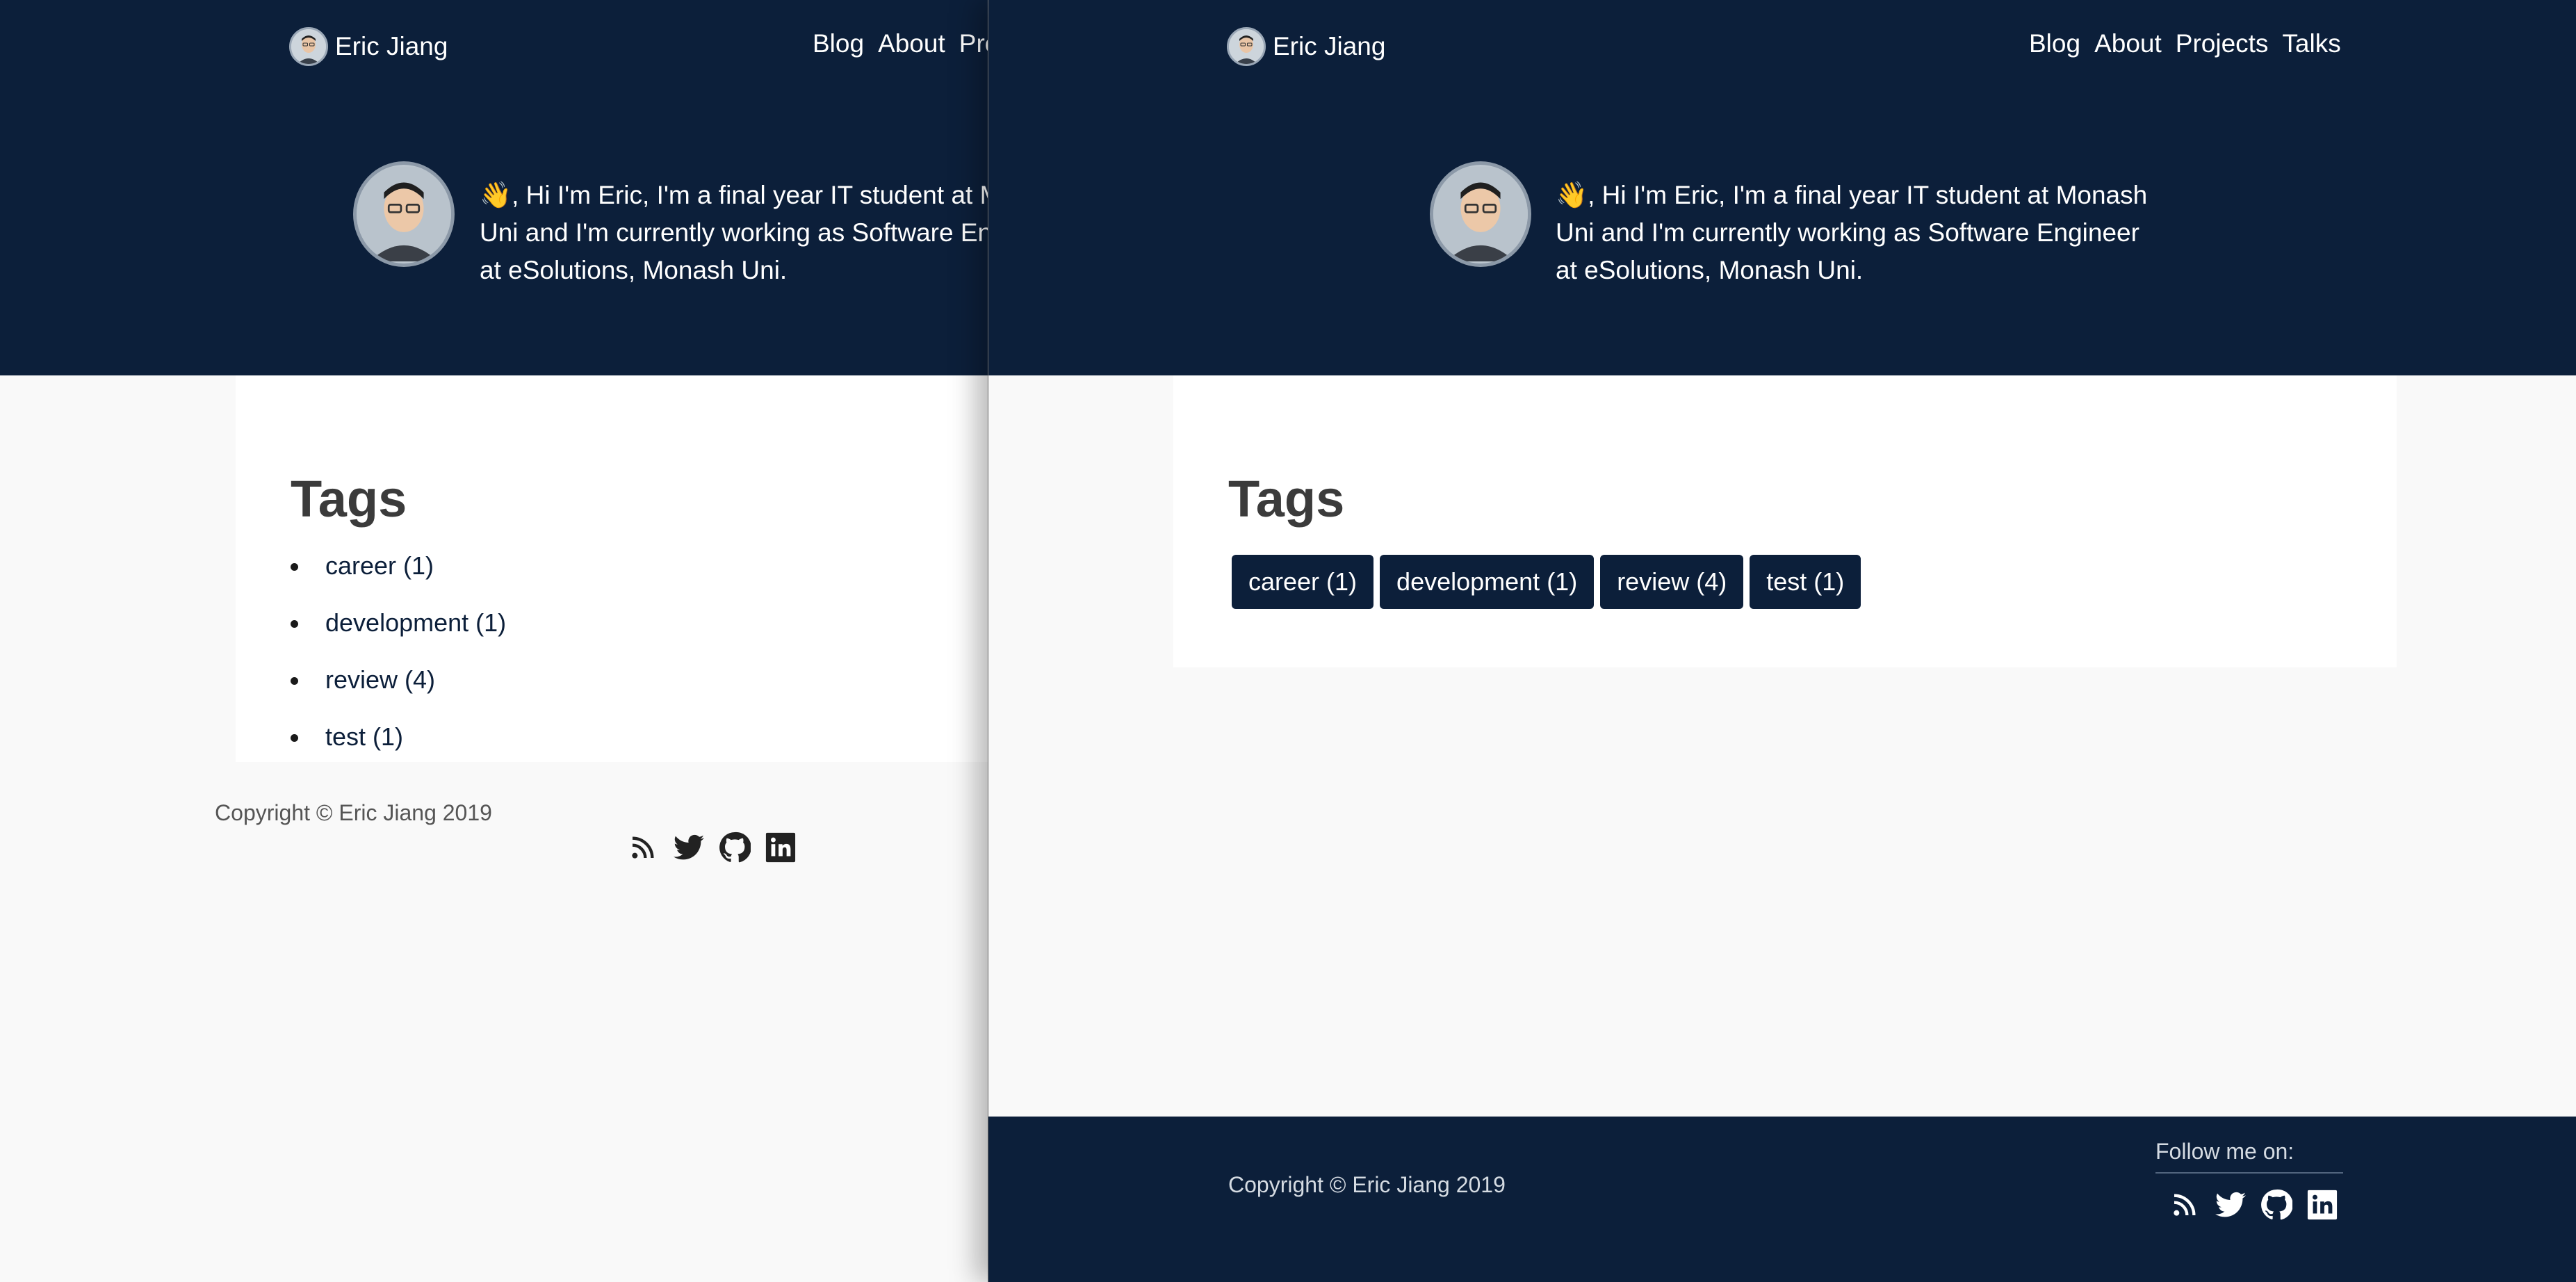 This screenshot has height=1282, width=2576. What do you see at coordinates (399, 750) in the screenshot?
I see `tag-link-test: test (1)` at bounding box center [399, 750].